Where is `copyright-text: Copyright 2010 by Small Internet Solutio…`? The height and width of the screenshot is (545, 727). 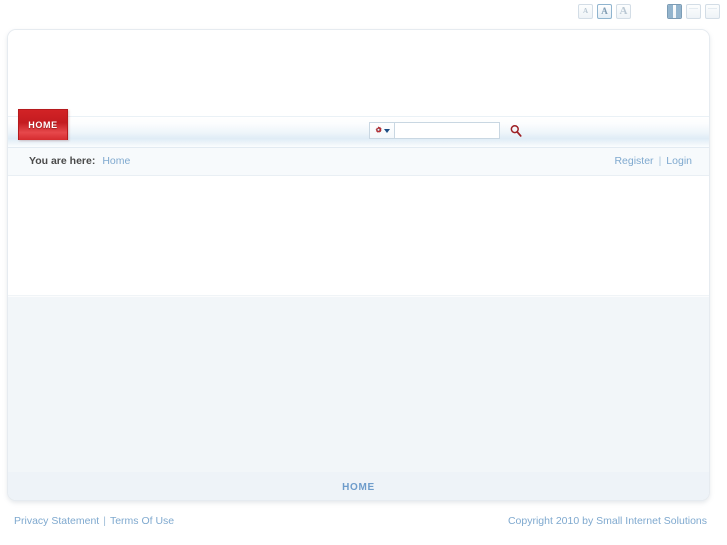 copyright-text: Copyright 2010 by Small Internet Solutio… is located at coordinates (607, 521).